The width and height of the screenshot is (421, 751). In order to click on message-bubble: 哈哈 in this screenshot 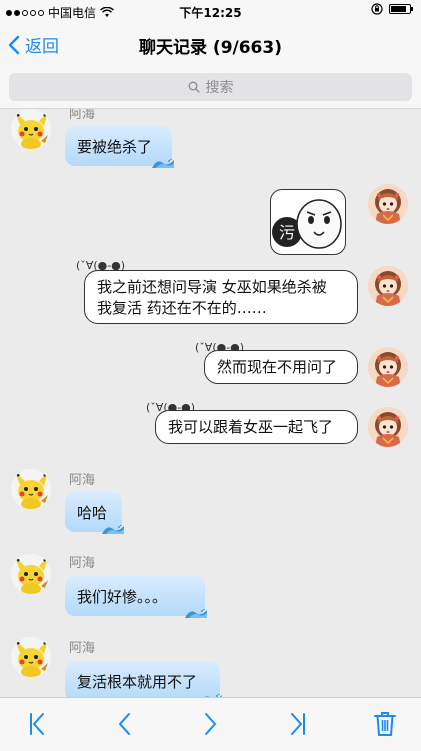, I will do `click(93, 512)`.